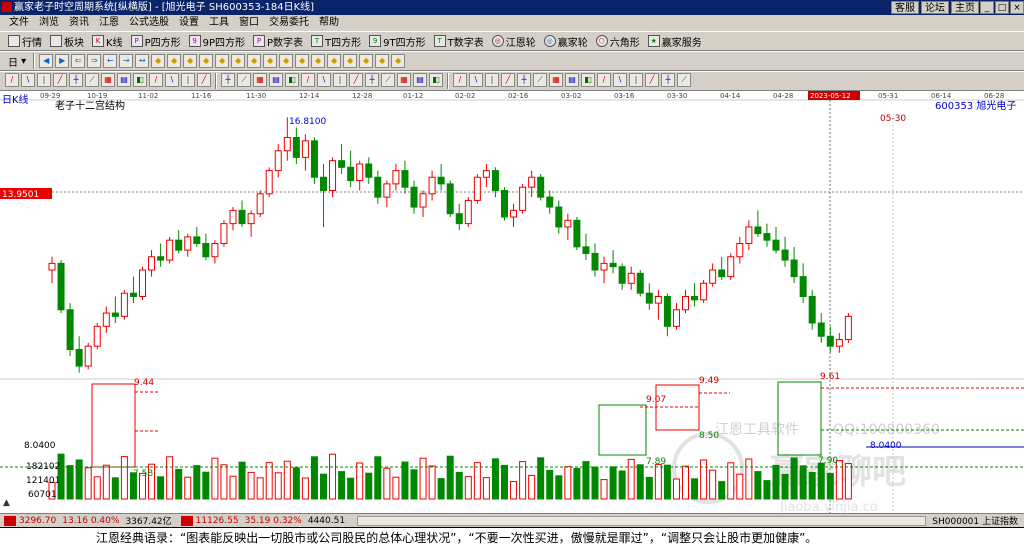 This screenshot has height=548, width=1024. Describe the element at coordinates (17, 61) in the screenshot. I see `period-select: 日 ▾` at that location.